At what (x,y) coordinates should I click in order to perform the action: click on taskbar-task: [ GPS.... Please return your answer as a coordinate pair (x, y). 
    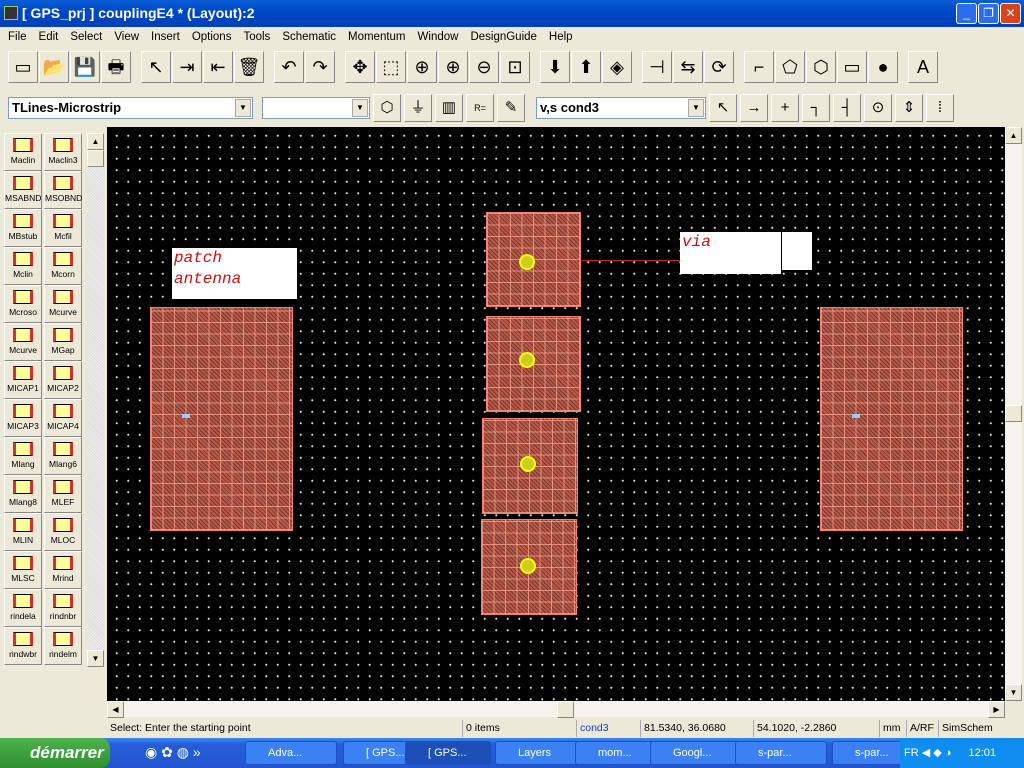
    Looking at the image, I should click on (448, 753).